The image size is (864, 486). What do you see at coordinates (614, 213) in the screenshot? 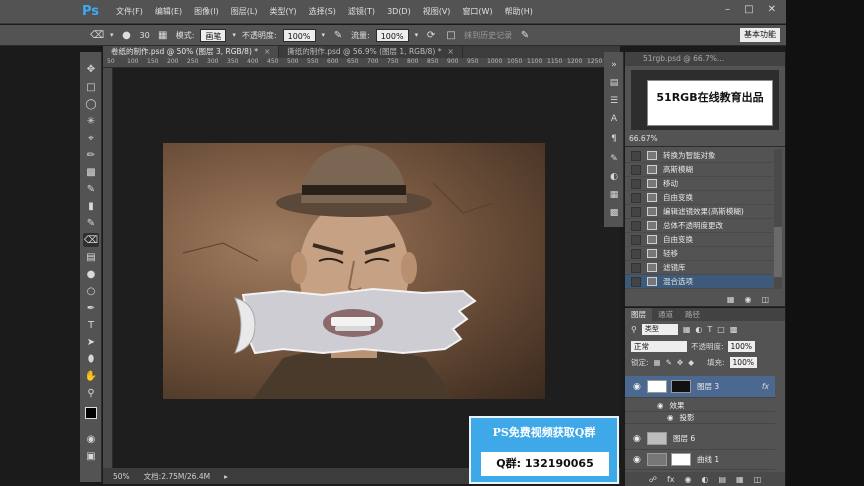
I see `styles-icon: ▩` at bounding box center [614, 213].